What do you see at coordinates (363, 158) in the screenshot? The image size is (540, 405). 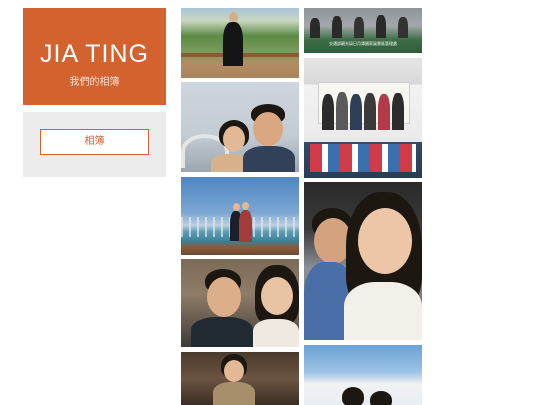 I see `award-table` at bounding box center [363, 158].